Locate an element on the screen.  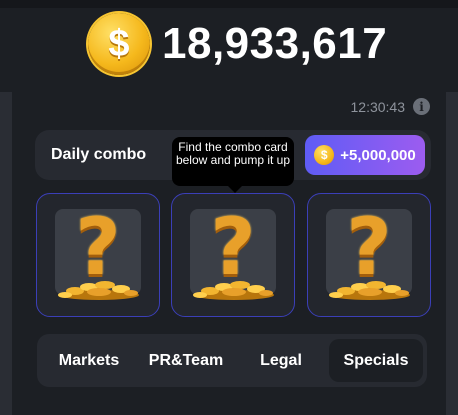
balance-display: $ 18,933,617 is located at coordinates (237, 44).